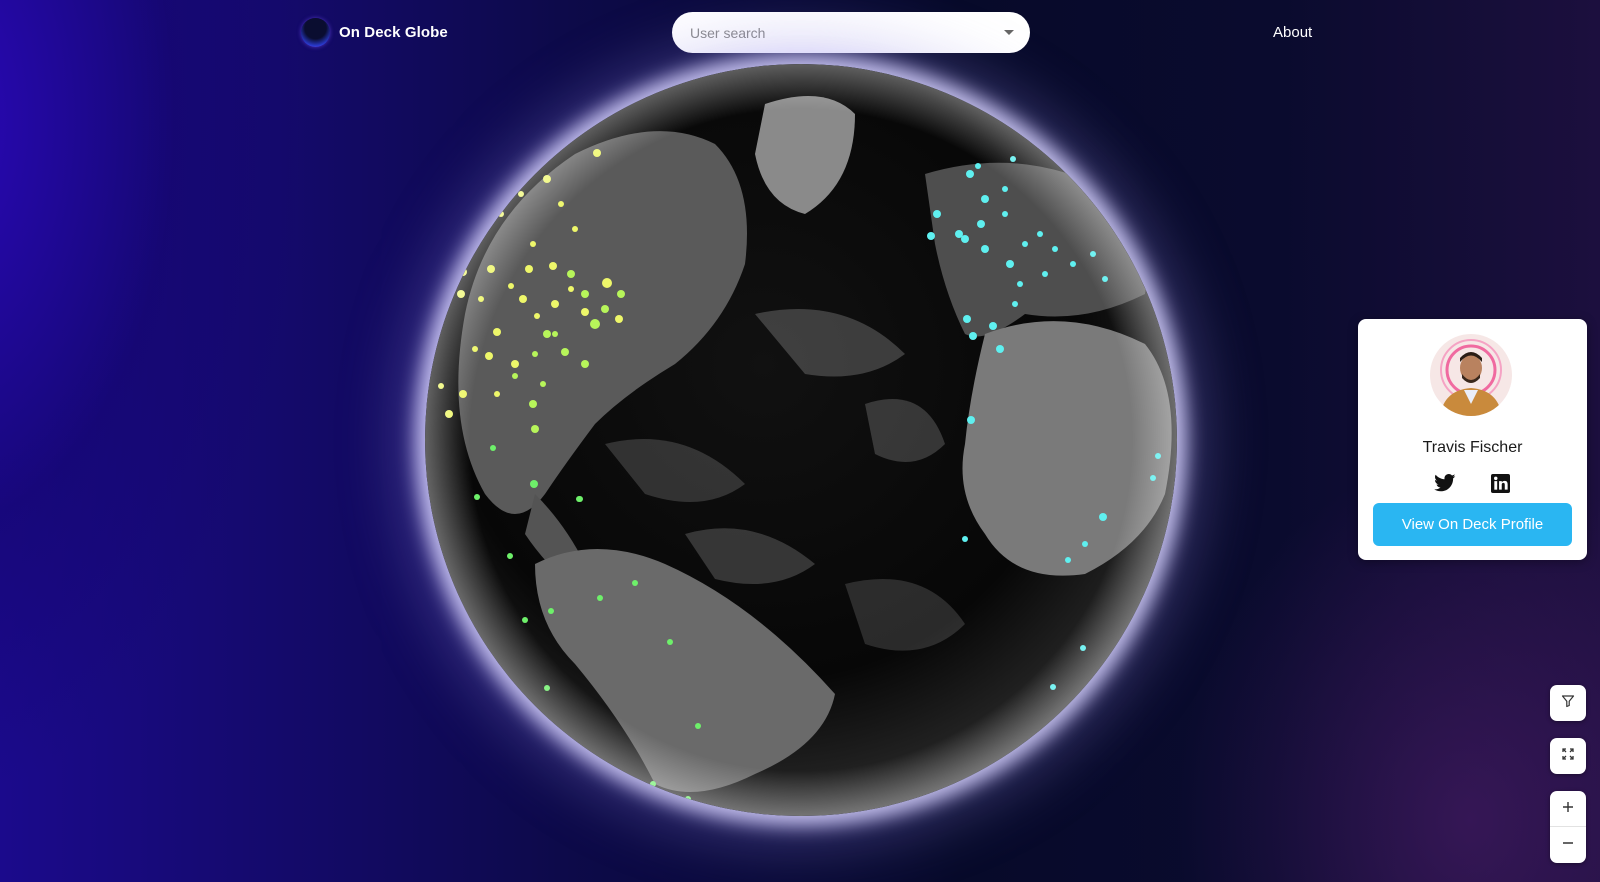  I want to click on fullscreen-button, so click(1568, 756).